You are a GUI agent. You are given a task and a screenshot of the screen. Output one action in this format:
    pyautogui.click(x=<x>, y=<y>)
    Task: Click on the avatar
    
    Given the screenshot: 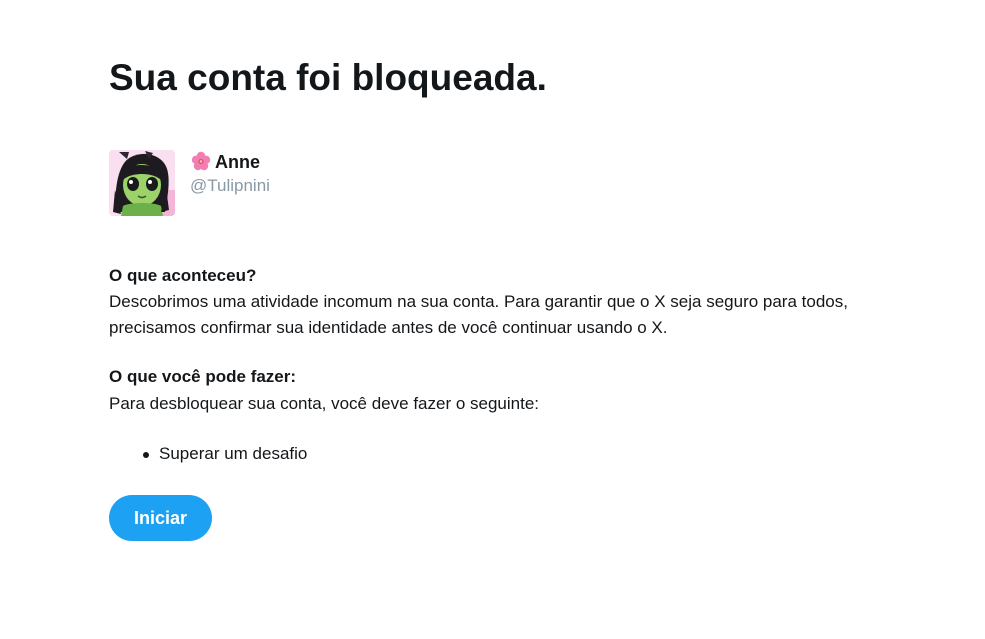 What is the action you would take?
    pyautogui.click(x=142, y=183)
    